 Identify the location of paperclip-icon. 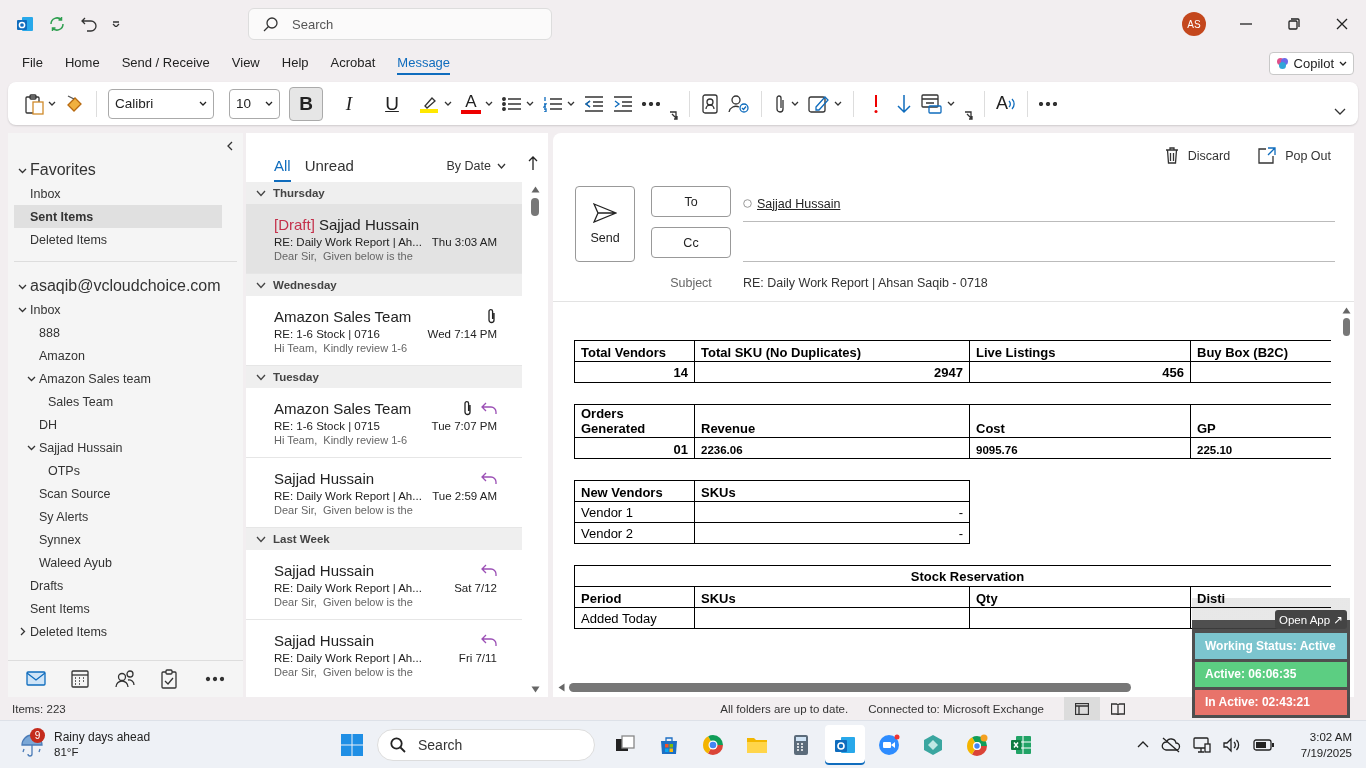
(780, 103).